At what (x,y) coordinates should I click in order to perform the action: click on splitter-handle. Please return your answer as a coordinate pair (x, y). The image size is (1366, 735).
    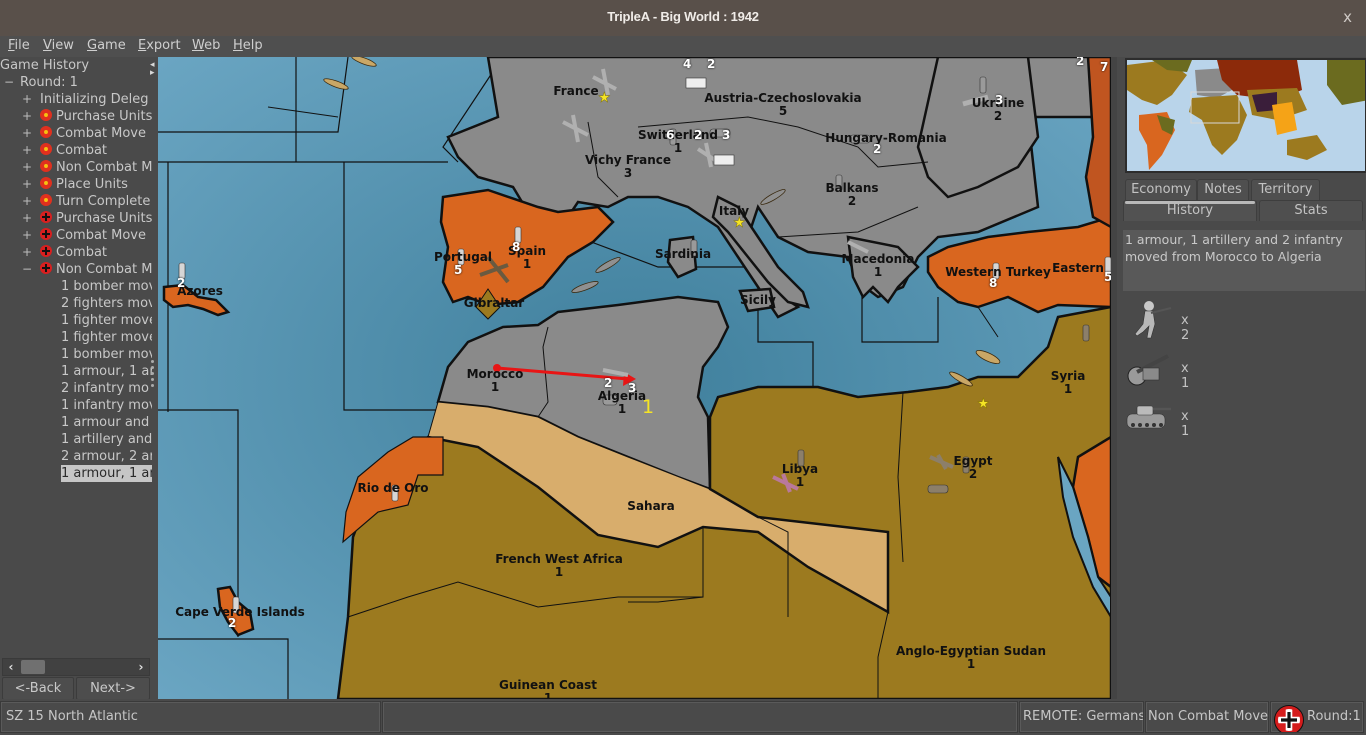
    Looking at the image, I should click on (153, 375).